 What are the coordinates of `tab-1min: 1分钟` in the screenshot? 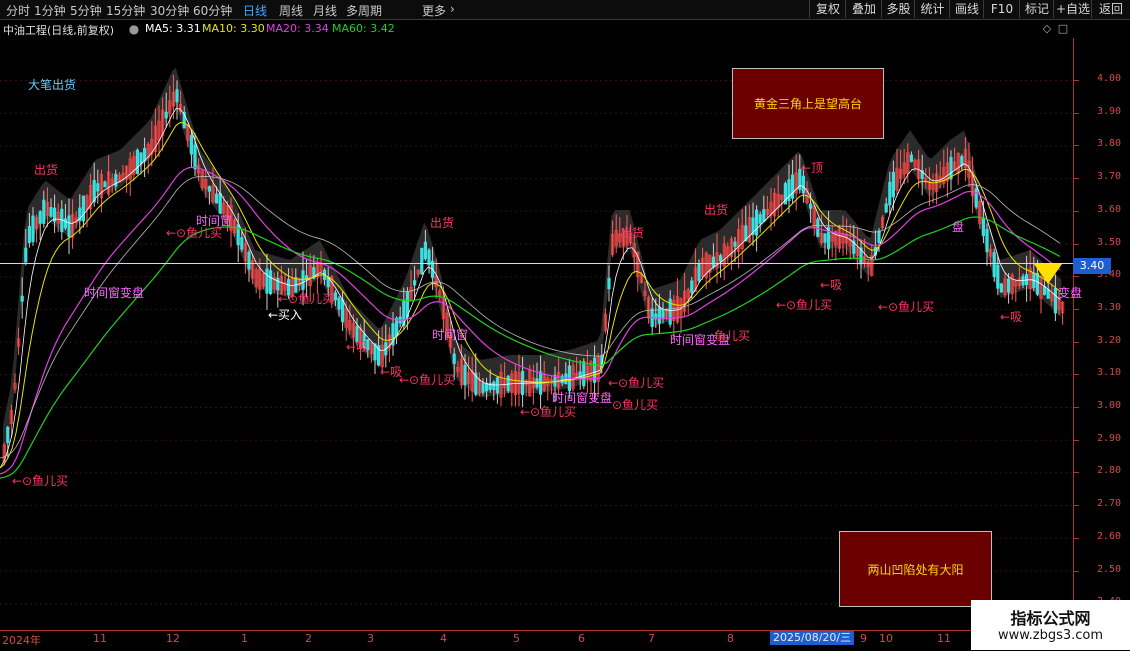 It's located at (50, 10).